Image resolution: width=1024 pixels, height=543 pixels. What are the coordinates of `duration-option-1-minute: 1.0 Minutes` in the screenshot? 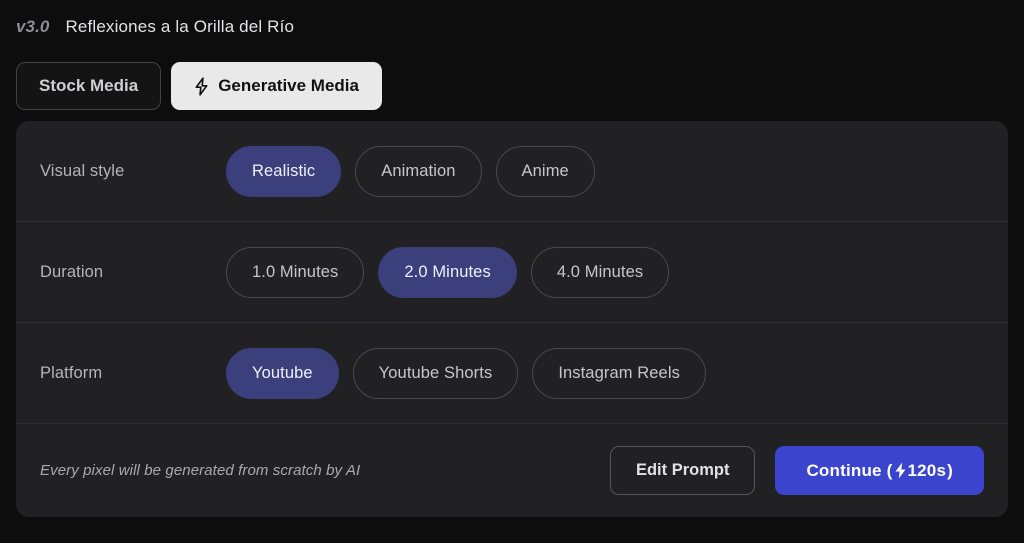 It's located at (295, 272).